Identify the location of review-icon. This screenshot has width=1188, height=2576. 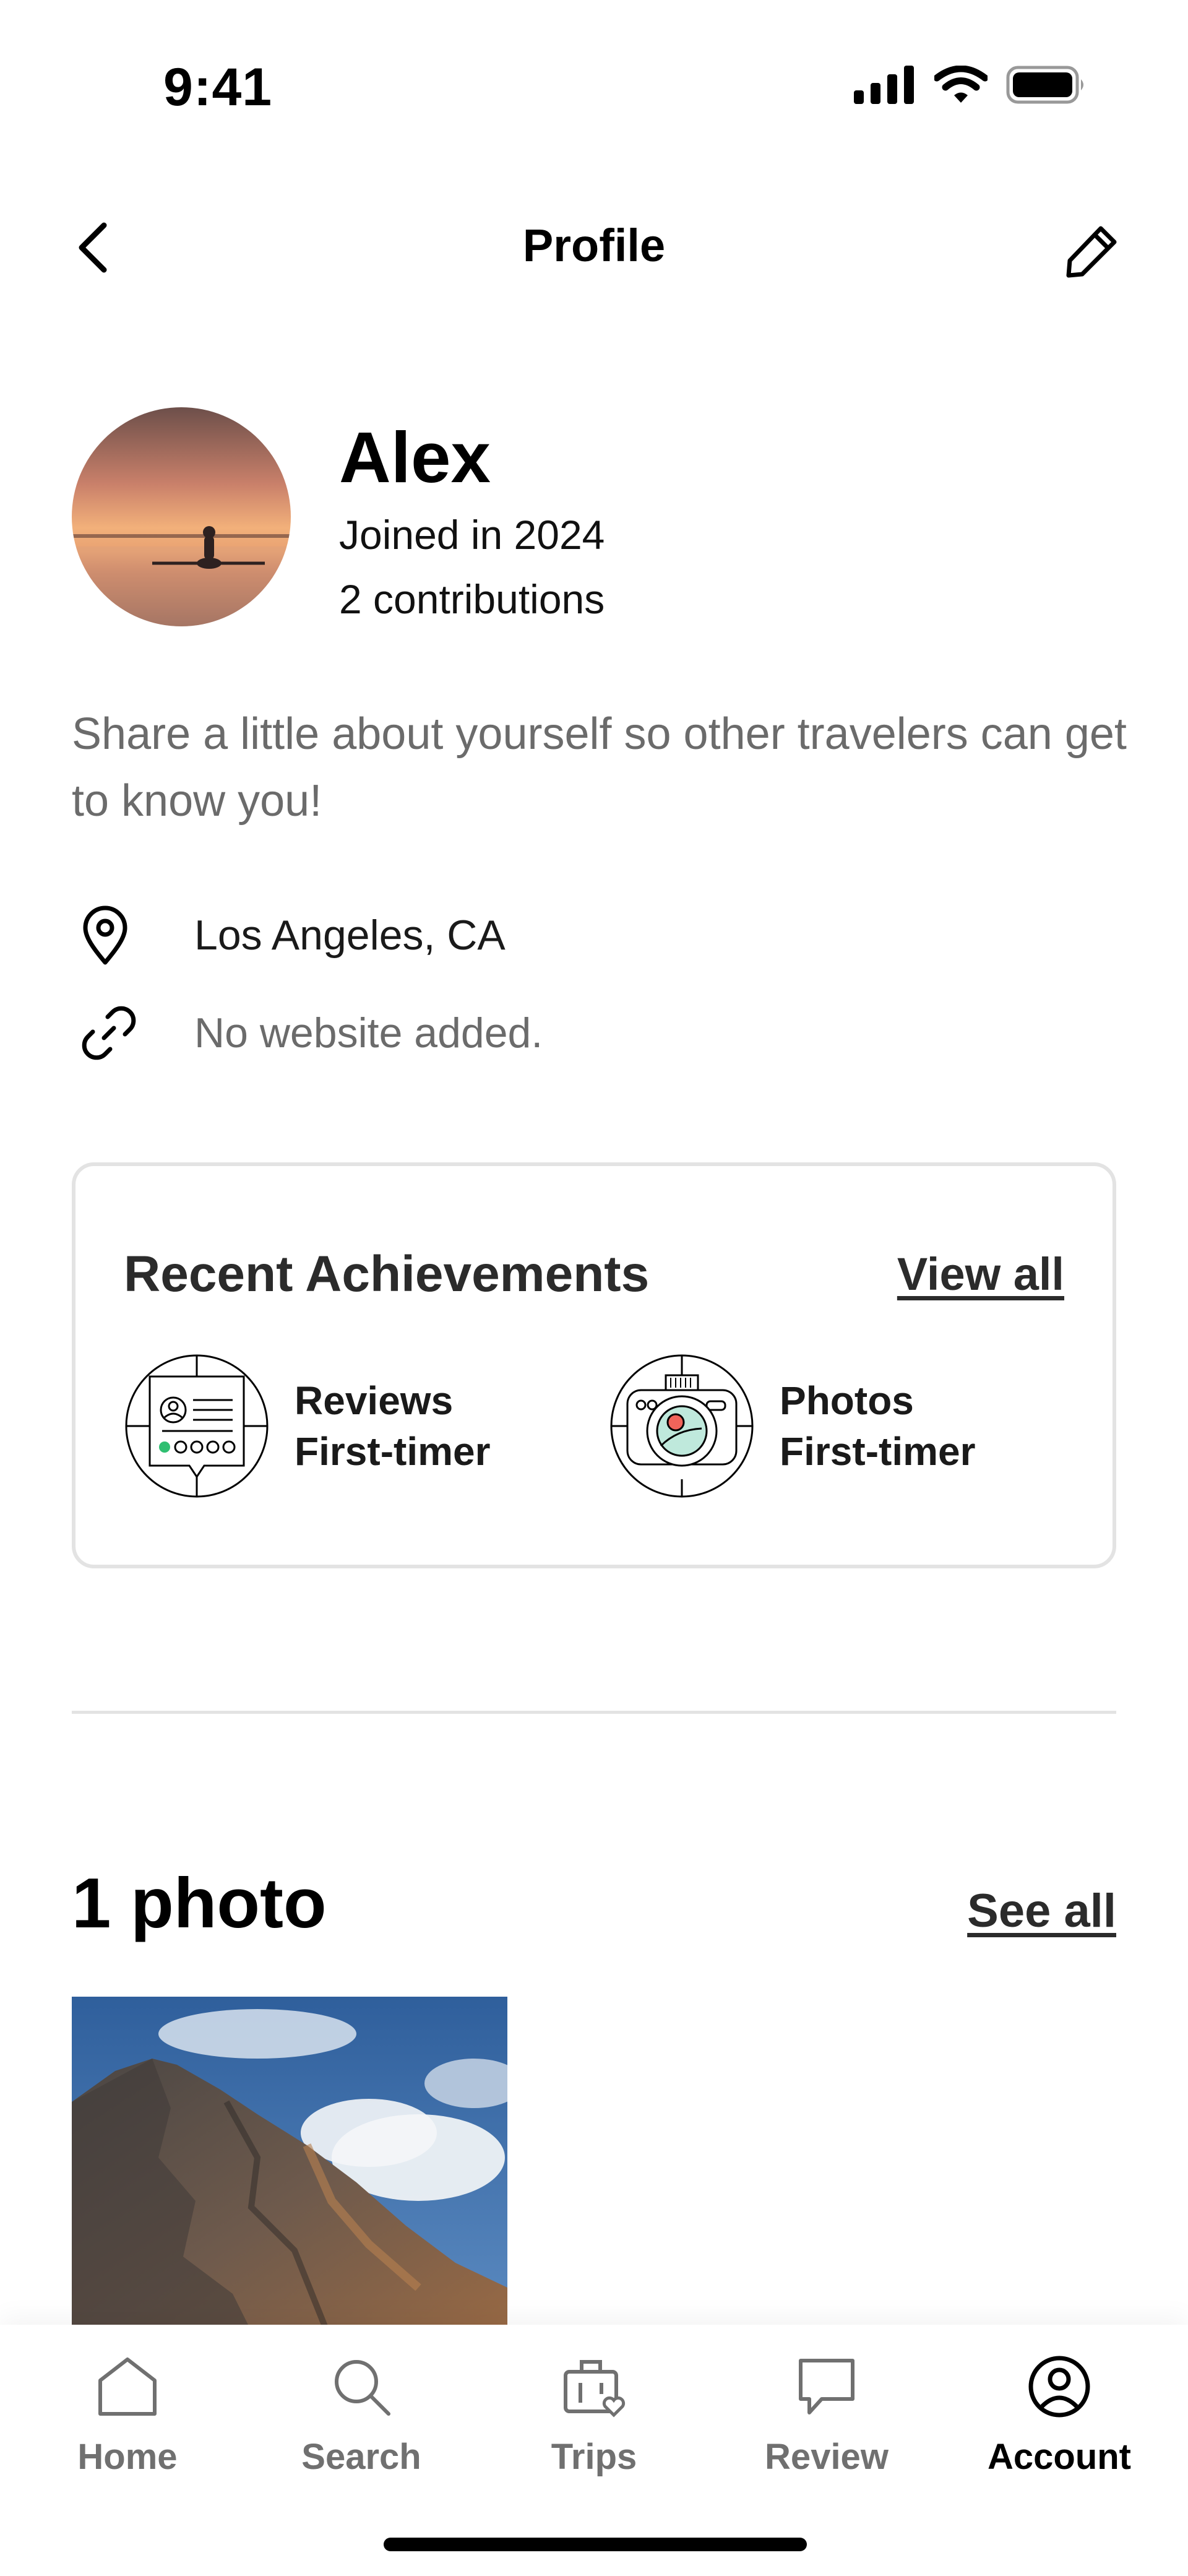
(827, 2386).